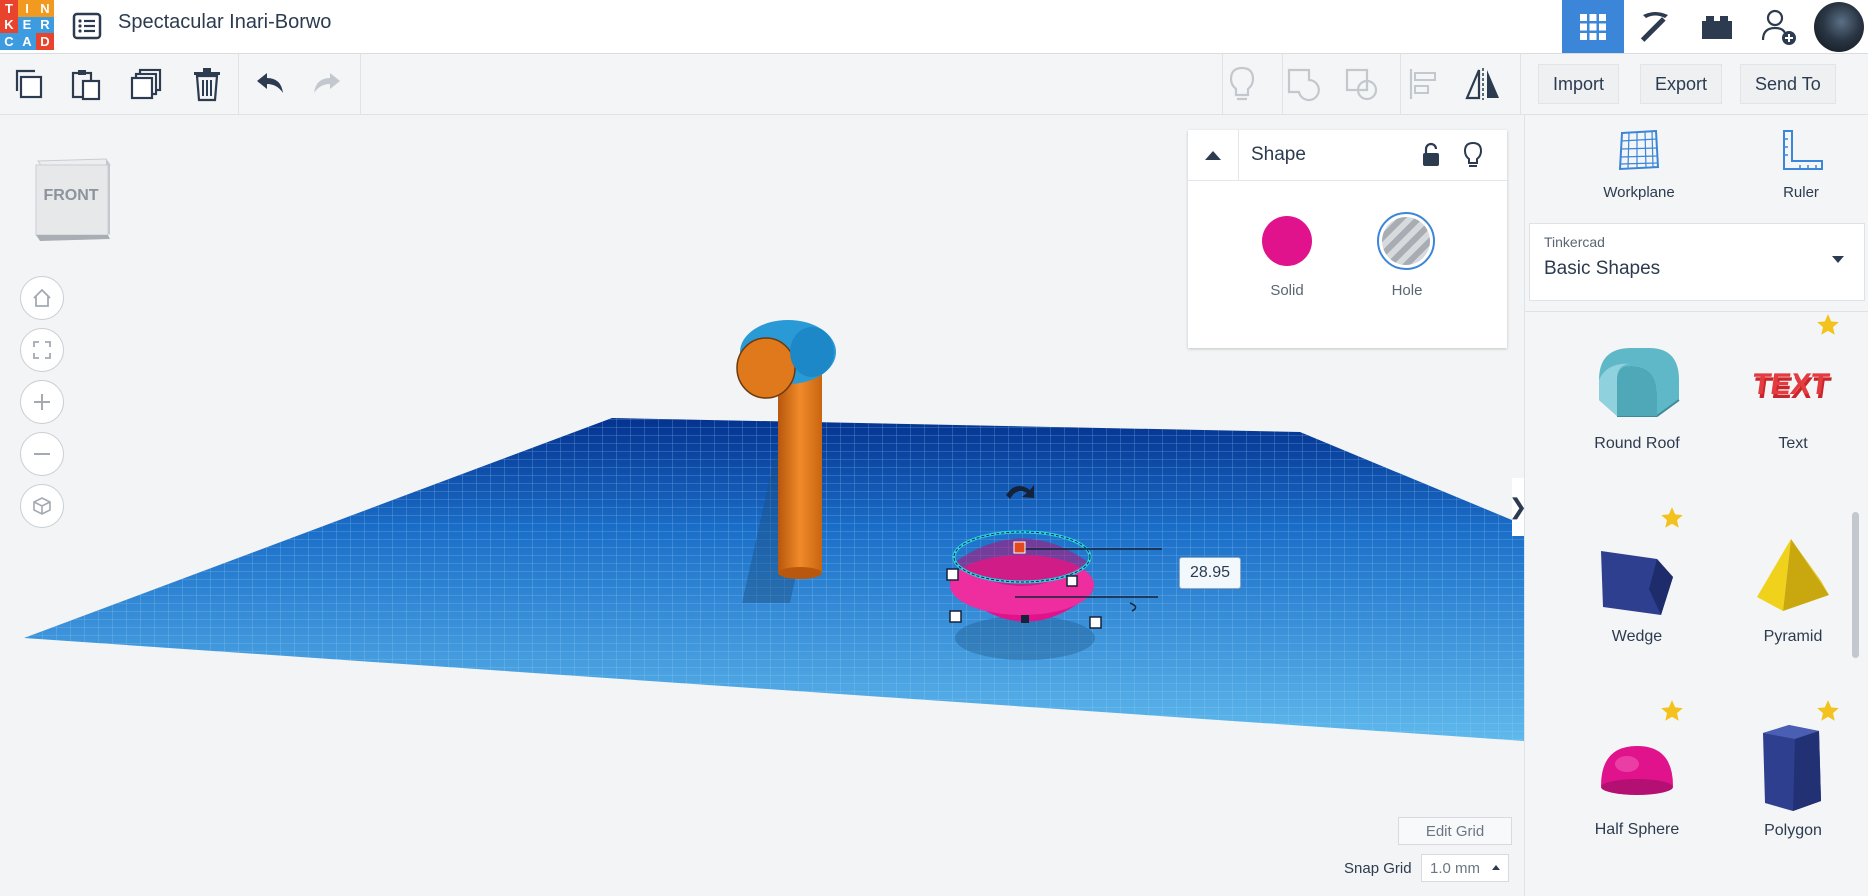 This screenshot has height=896, width=1868. Describe the element at coordinates (27, 41) in the screenshot. I see `logo-letter: A` at that location.